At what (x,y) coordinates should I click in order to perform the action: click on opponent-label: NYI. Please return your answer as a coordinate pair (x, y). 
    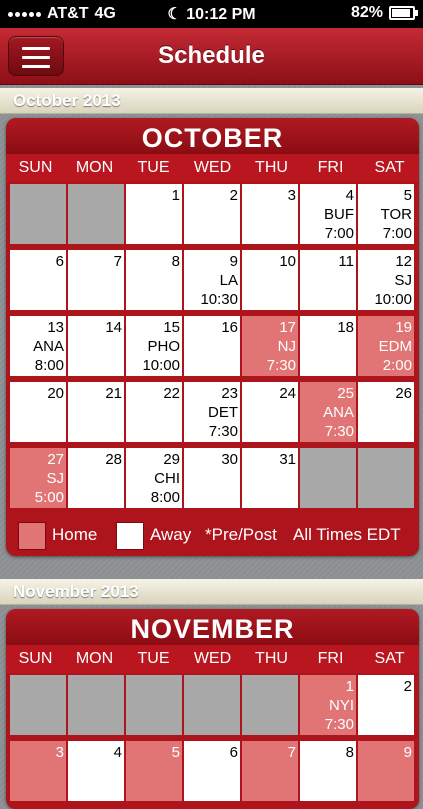
    Looking at the image, I should click on (341, 705).